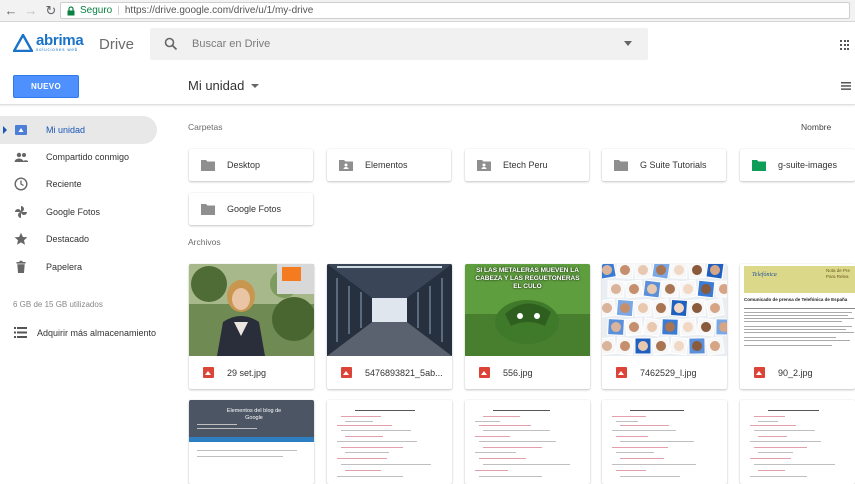 This screenshot has height=484, width=855. I want to click on reload-icon: ↻, so click(51, 11).